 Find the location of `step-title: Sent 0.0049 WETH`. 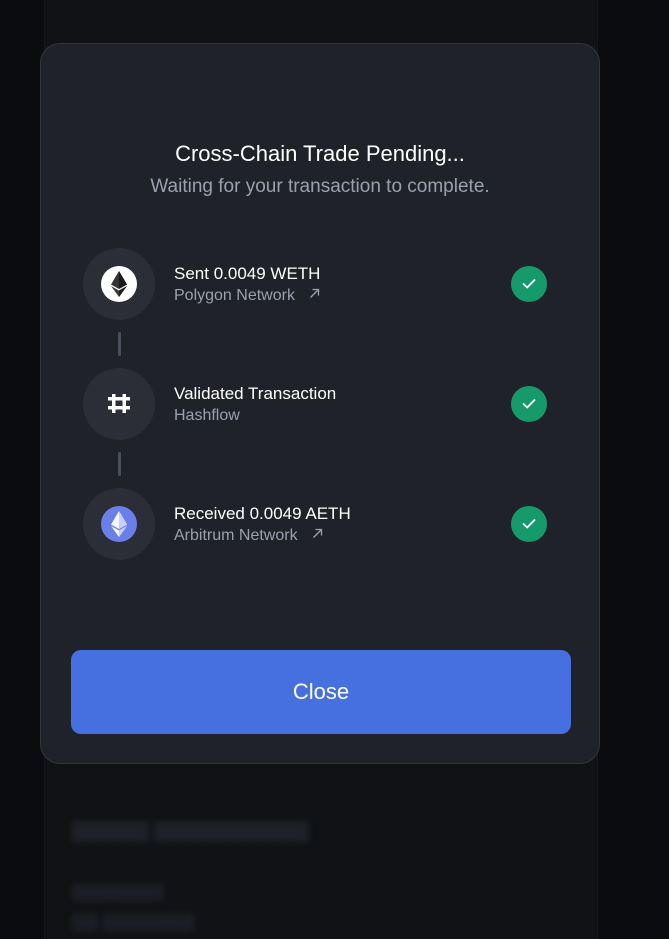

step-title: Sent 0.0049 WETH is located at coordinates (247, 273).